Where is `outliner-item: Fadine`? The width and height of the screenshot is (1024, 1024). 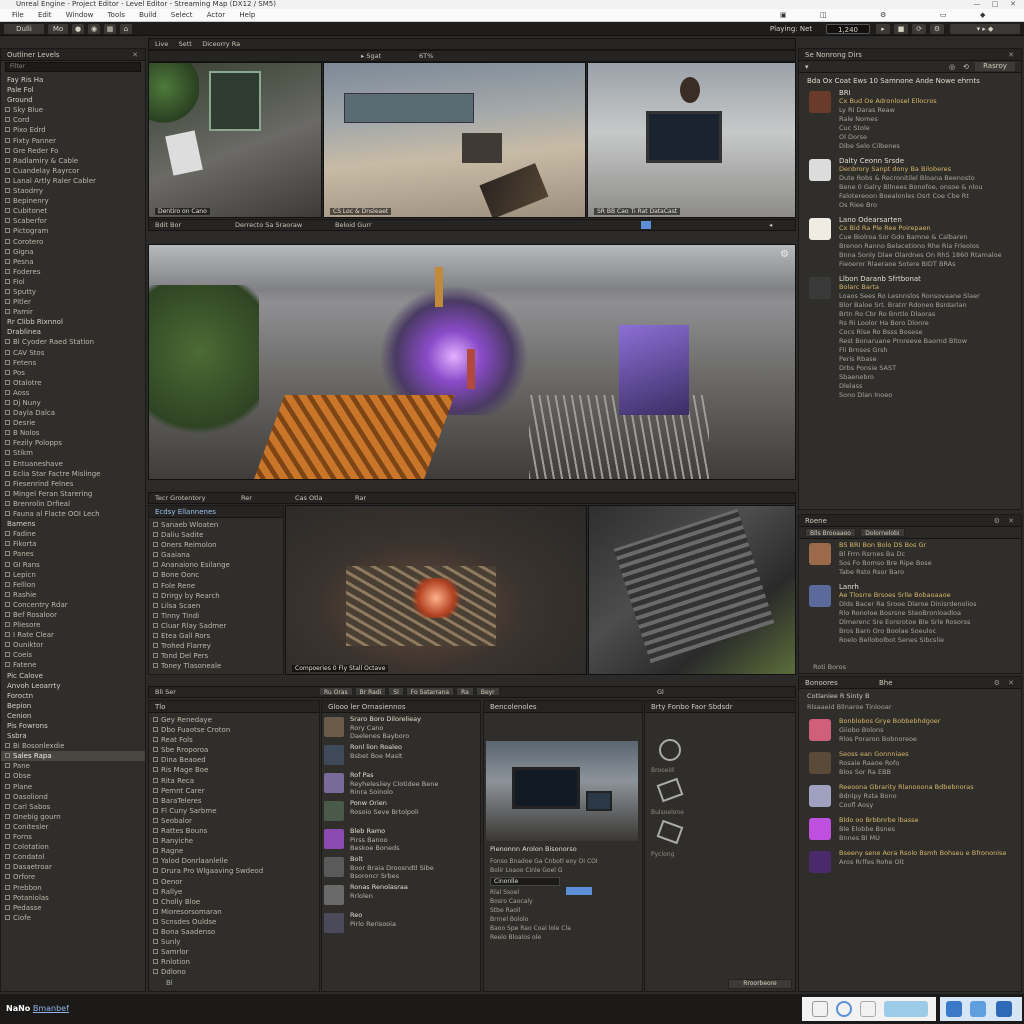 outliner-item: Fadine is located at coordinates (73, 534).